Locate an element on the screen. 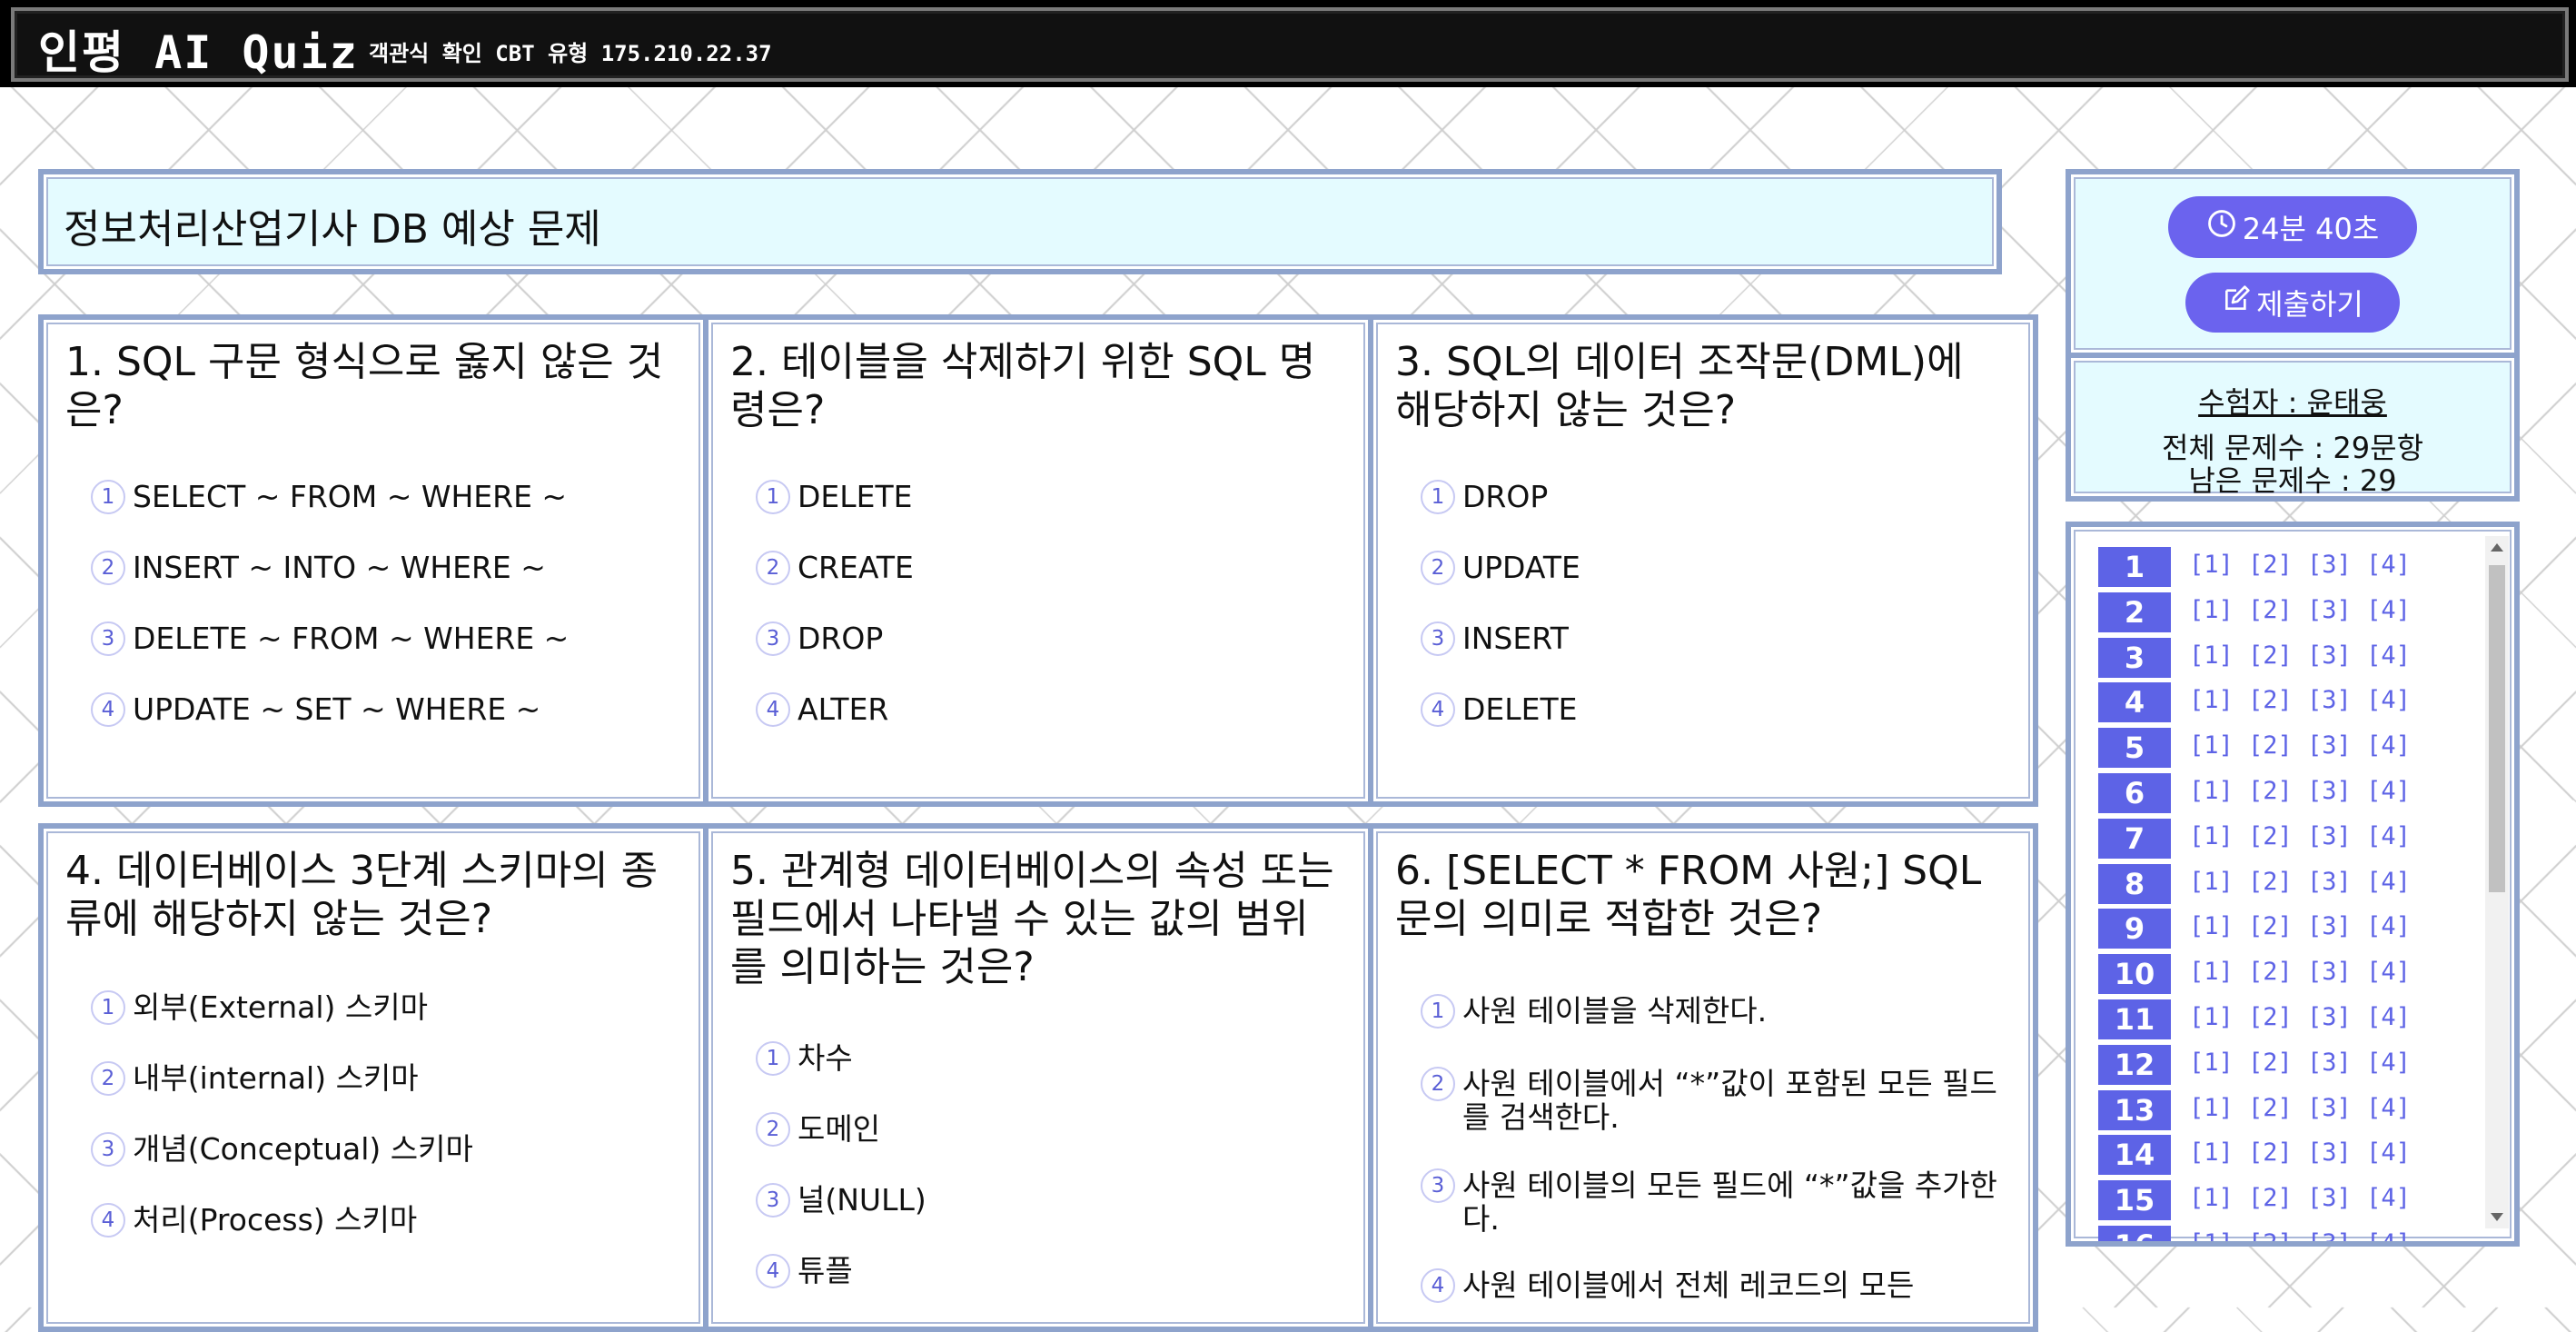  choice-option: 1 SELECT ~ FROM ~ WHERE ~ is located at coordinates (383, 497).